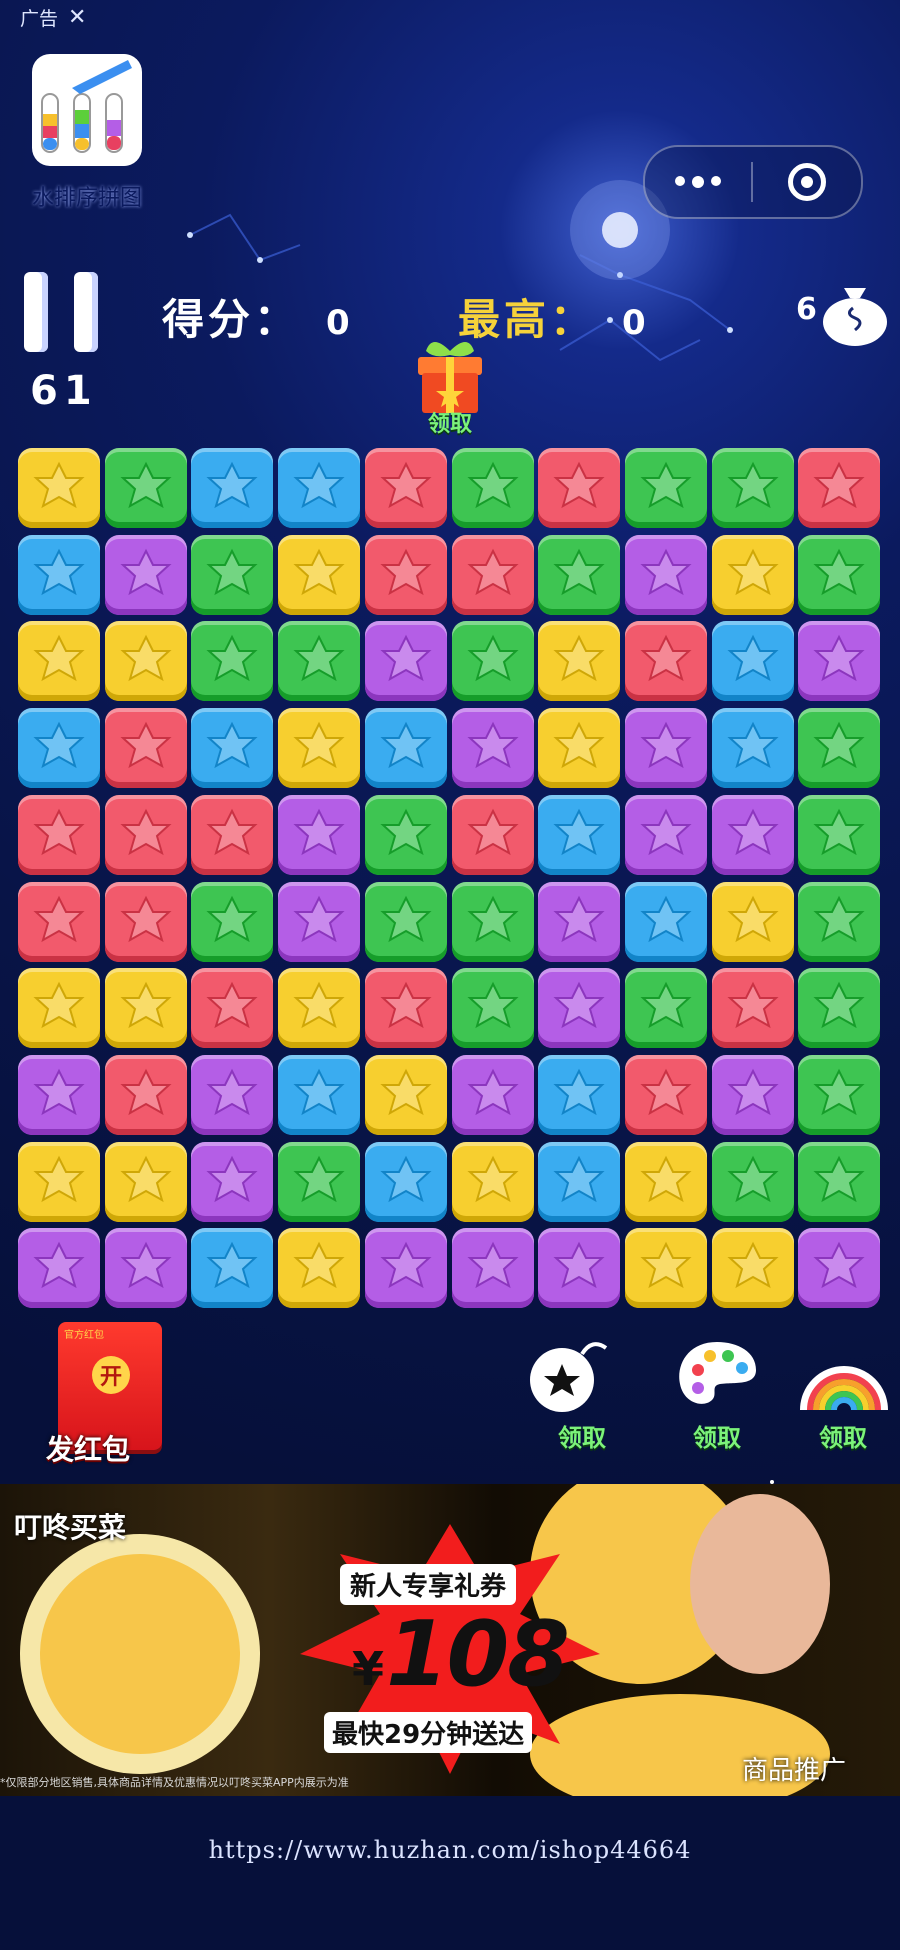 The width and height of the screenshot is (900, 1950). What do you see at coordinates (567, 1374) in the screenshot?
I see `bomb-icon` at bounding box center [567, 1374].